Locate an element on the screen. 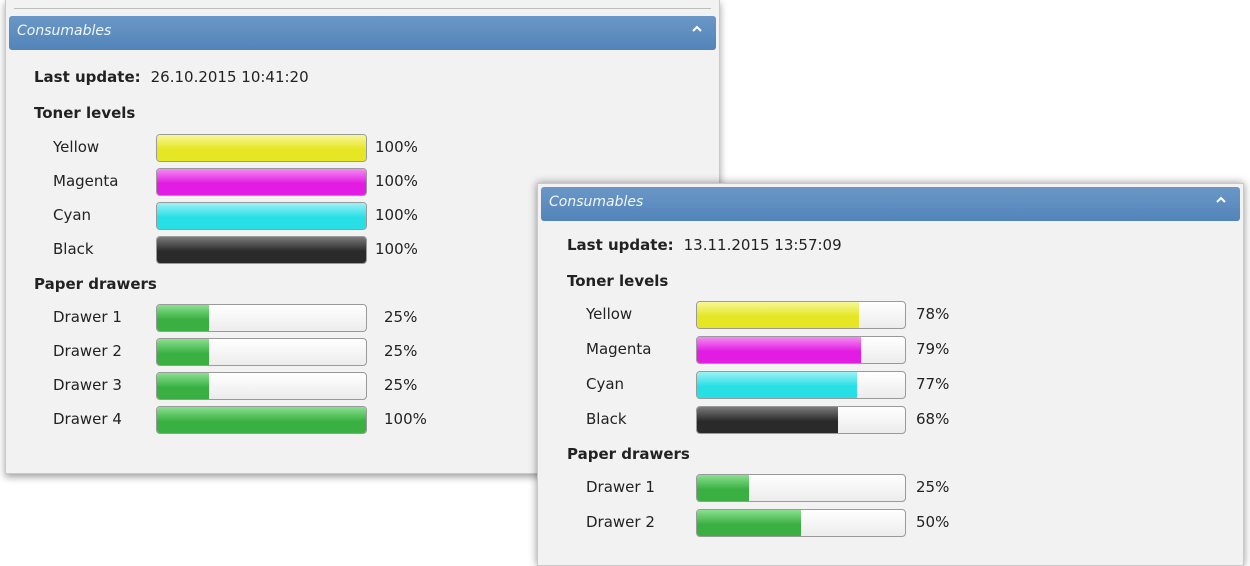 This screenshot has width=1250, height=566. toner-row: Black 100% is located at coordinates (244, 251).